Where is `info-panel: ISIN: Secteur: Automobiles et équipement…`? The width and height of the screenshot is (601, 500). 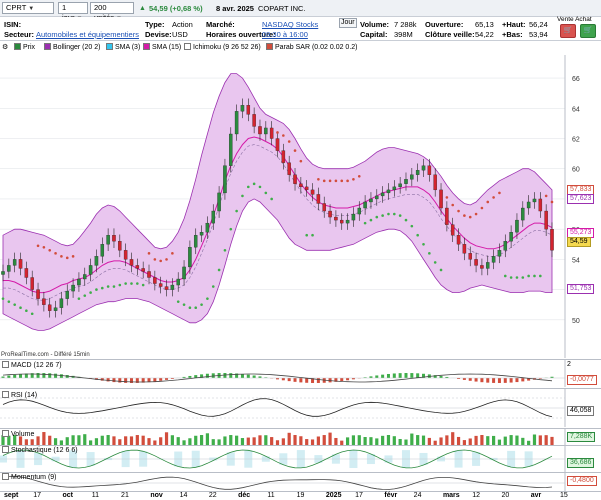
info-panel: ISIN: Secteur: Automobiles et équipement… is located at coordinates (300, 28).